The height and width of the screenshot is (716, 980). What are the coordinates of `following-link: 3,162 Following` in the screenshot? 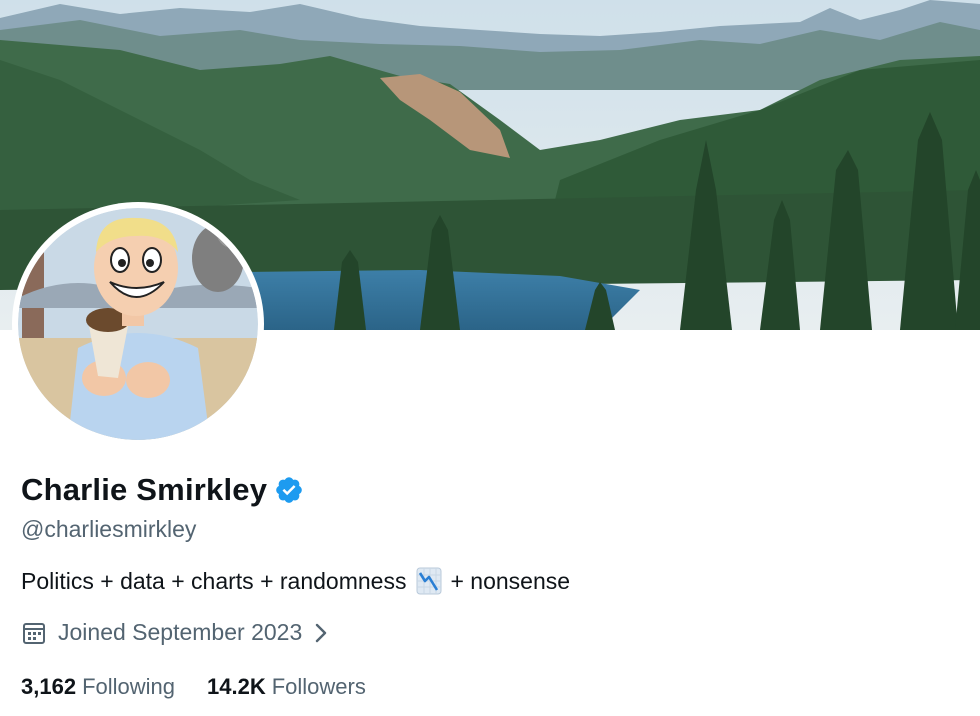 It's located at (98, 687).